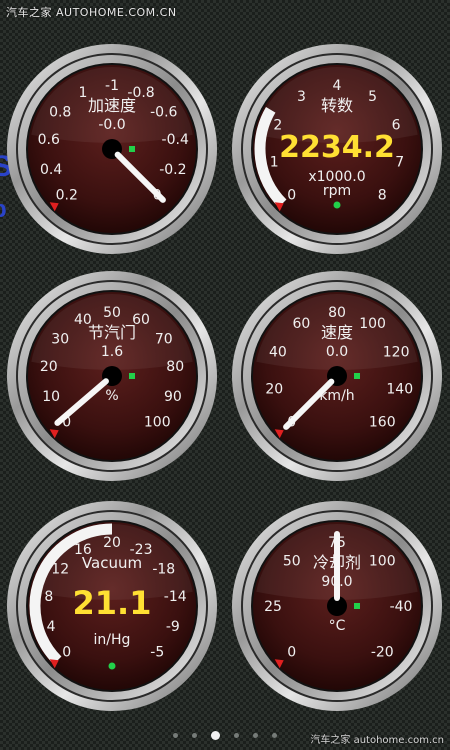 This screenshot has width=450, height=750. I want to click on tick-label: -0.6, so click(163, 112).